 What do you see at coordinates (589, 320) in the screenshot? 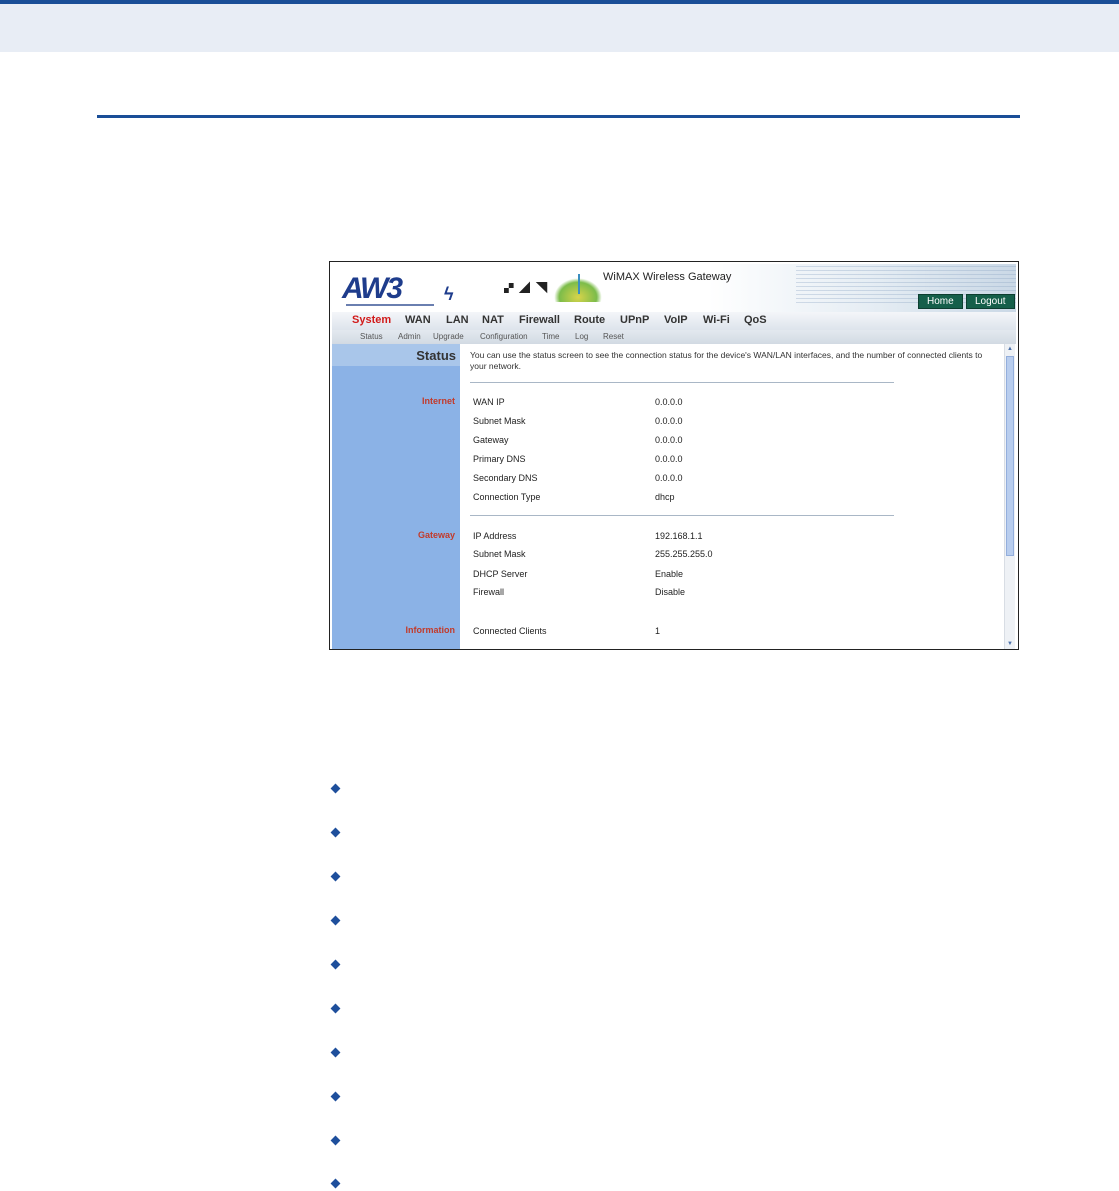
I see `nav-route: Route` at bounding box center [589, 320].